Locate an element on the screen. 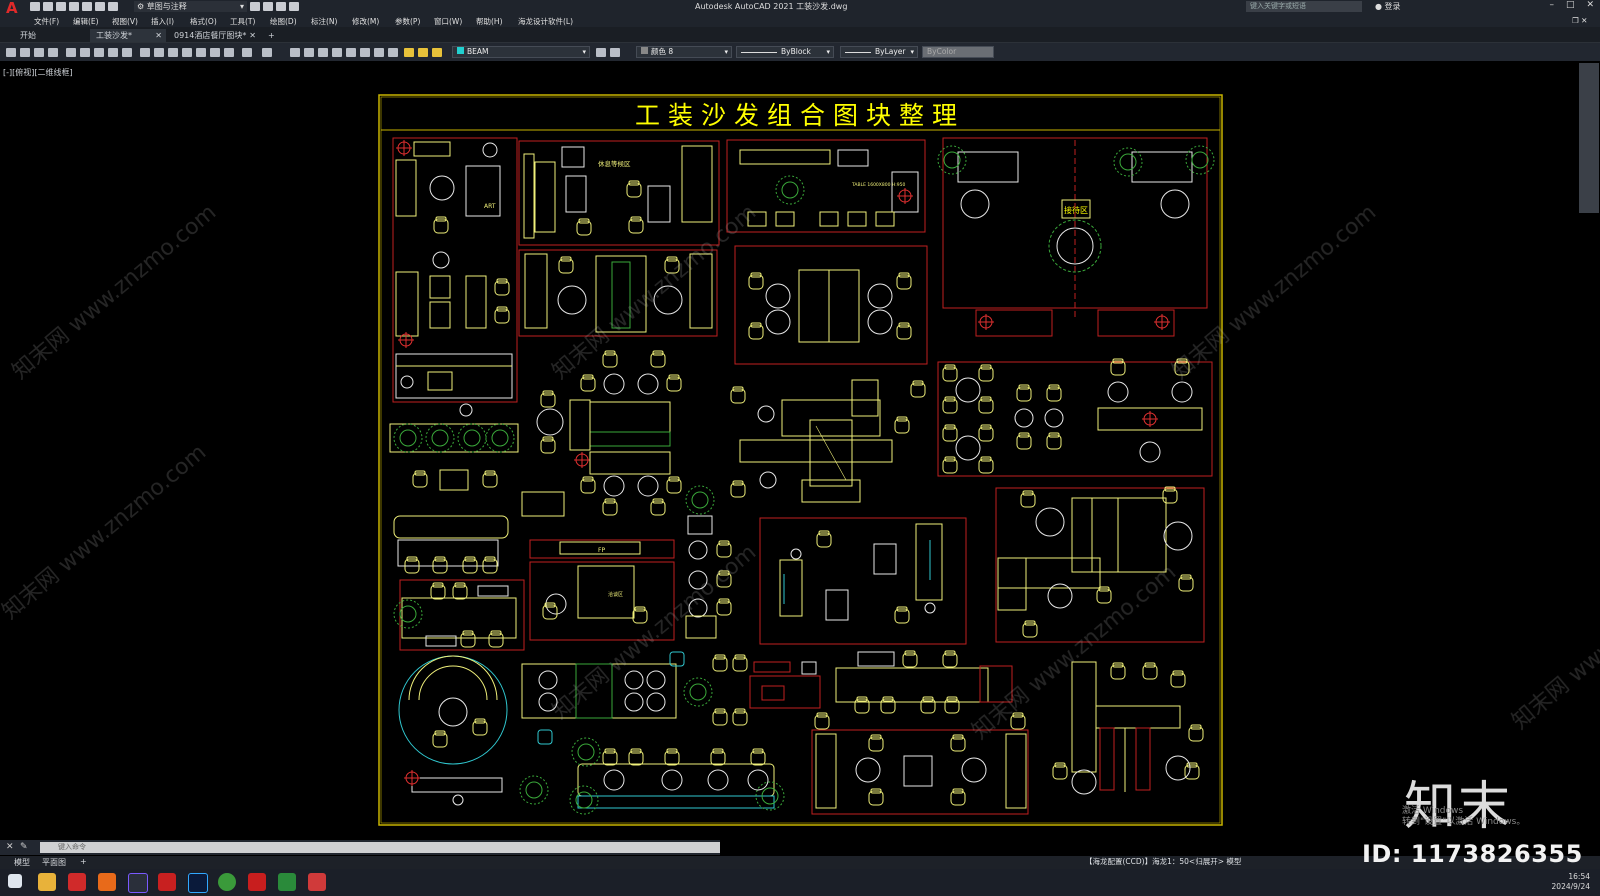 The height and width of the screenshot is (896, 1600). block-dining-set is located at coordinates (766, 690).